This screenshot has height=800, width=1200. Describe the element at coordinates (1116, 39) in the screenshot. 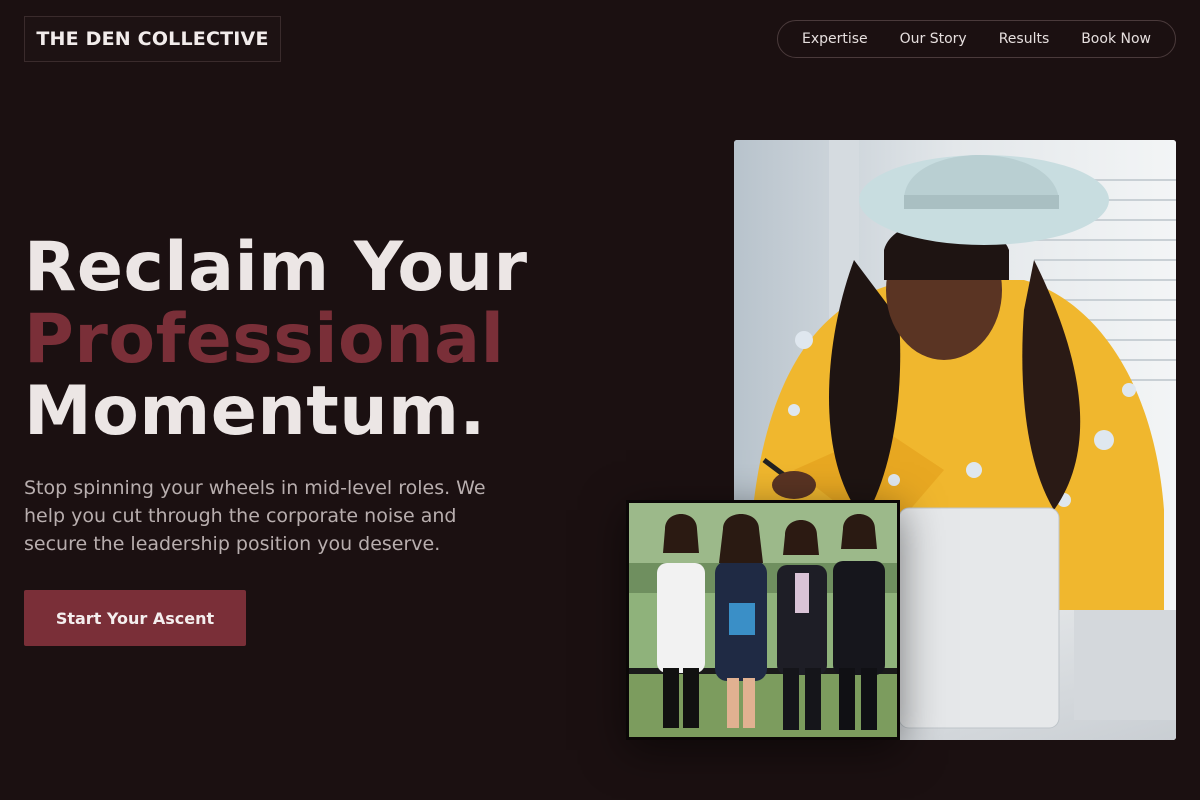

I see `nav-link-book-now: Book Now` at that location.